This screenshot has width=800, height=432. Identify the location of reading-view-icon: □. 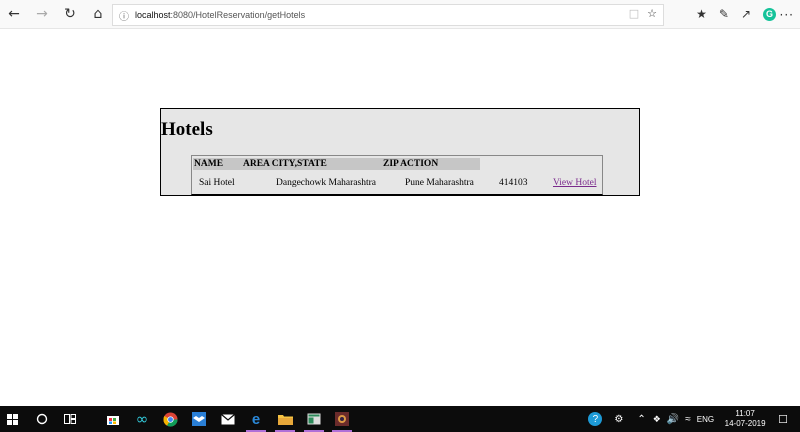
(634, 13).